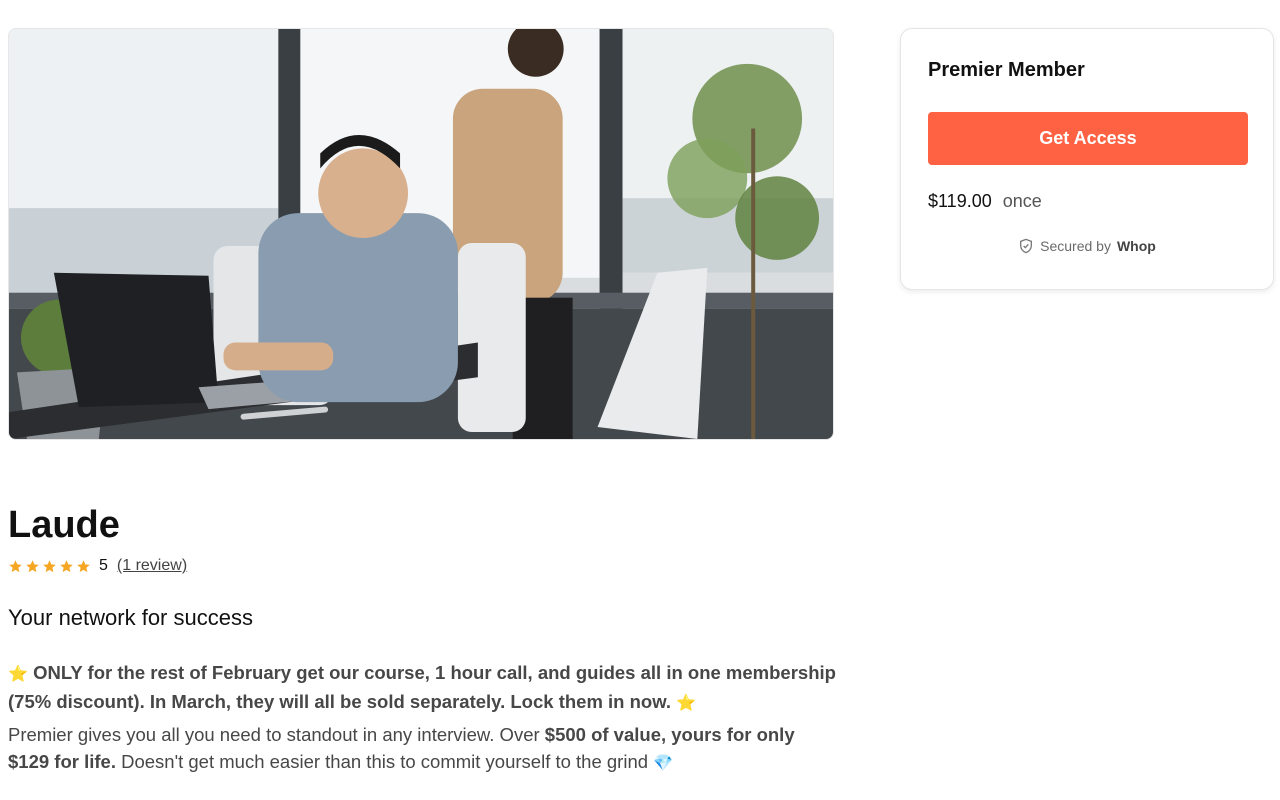 This screenshot has height=800, width=1280. Describe the element at coordinates (130, 617) in the screenshot. I see `tagline: Your network for success` at that location.